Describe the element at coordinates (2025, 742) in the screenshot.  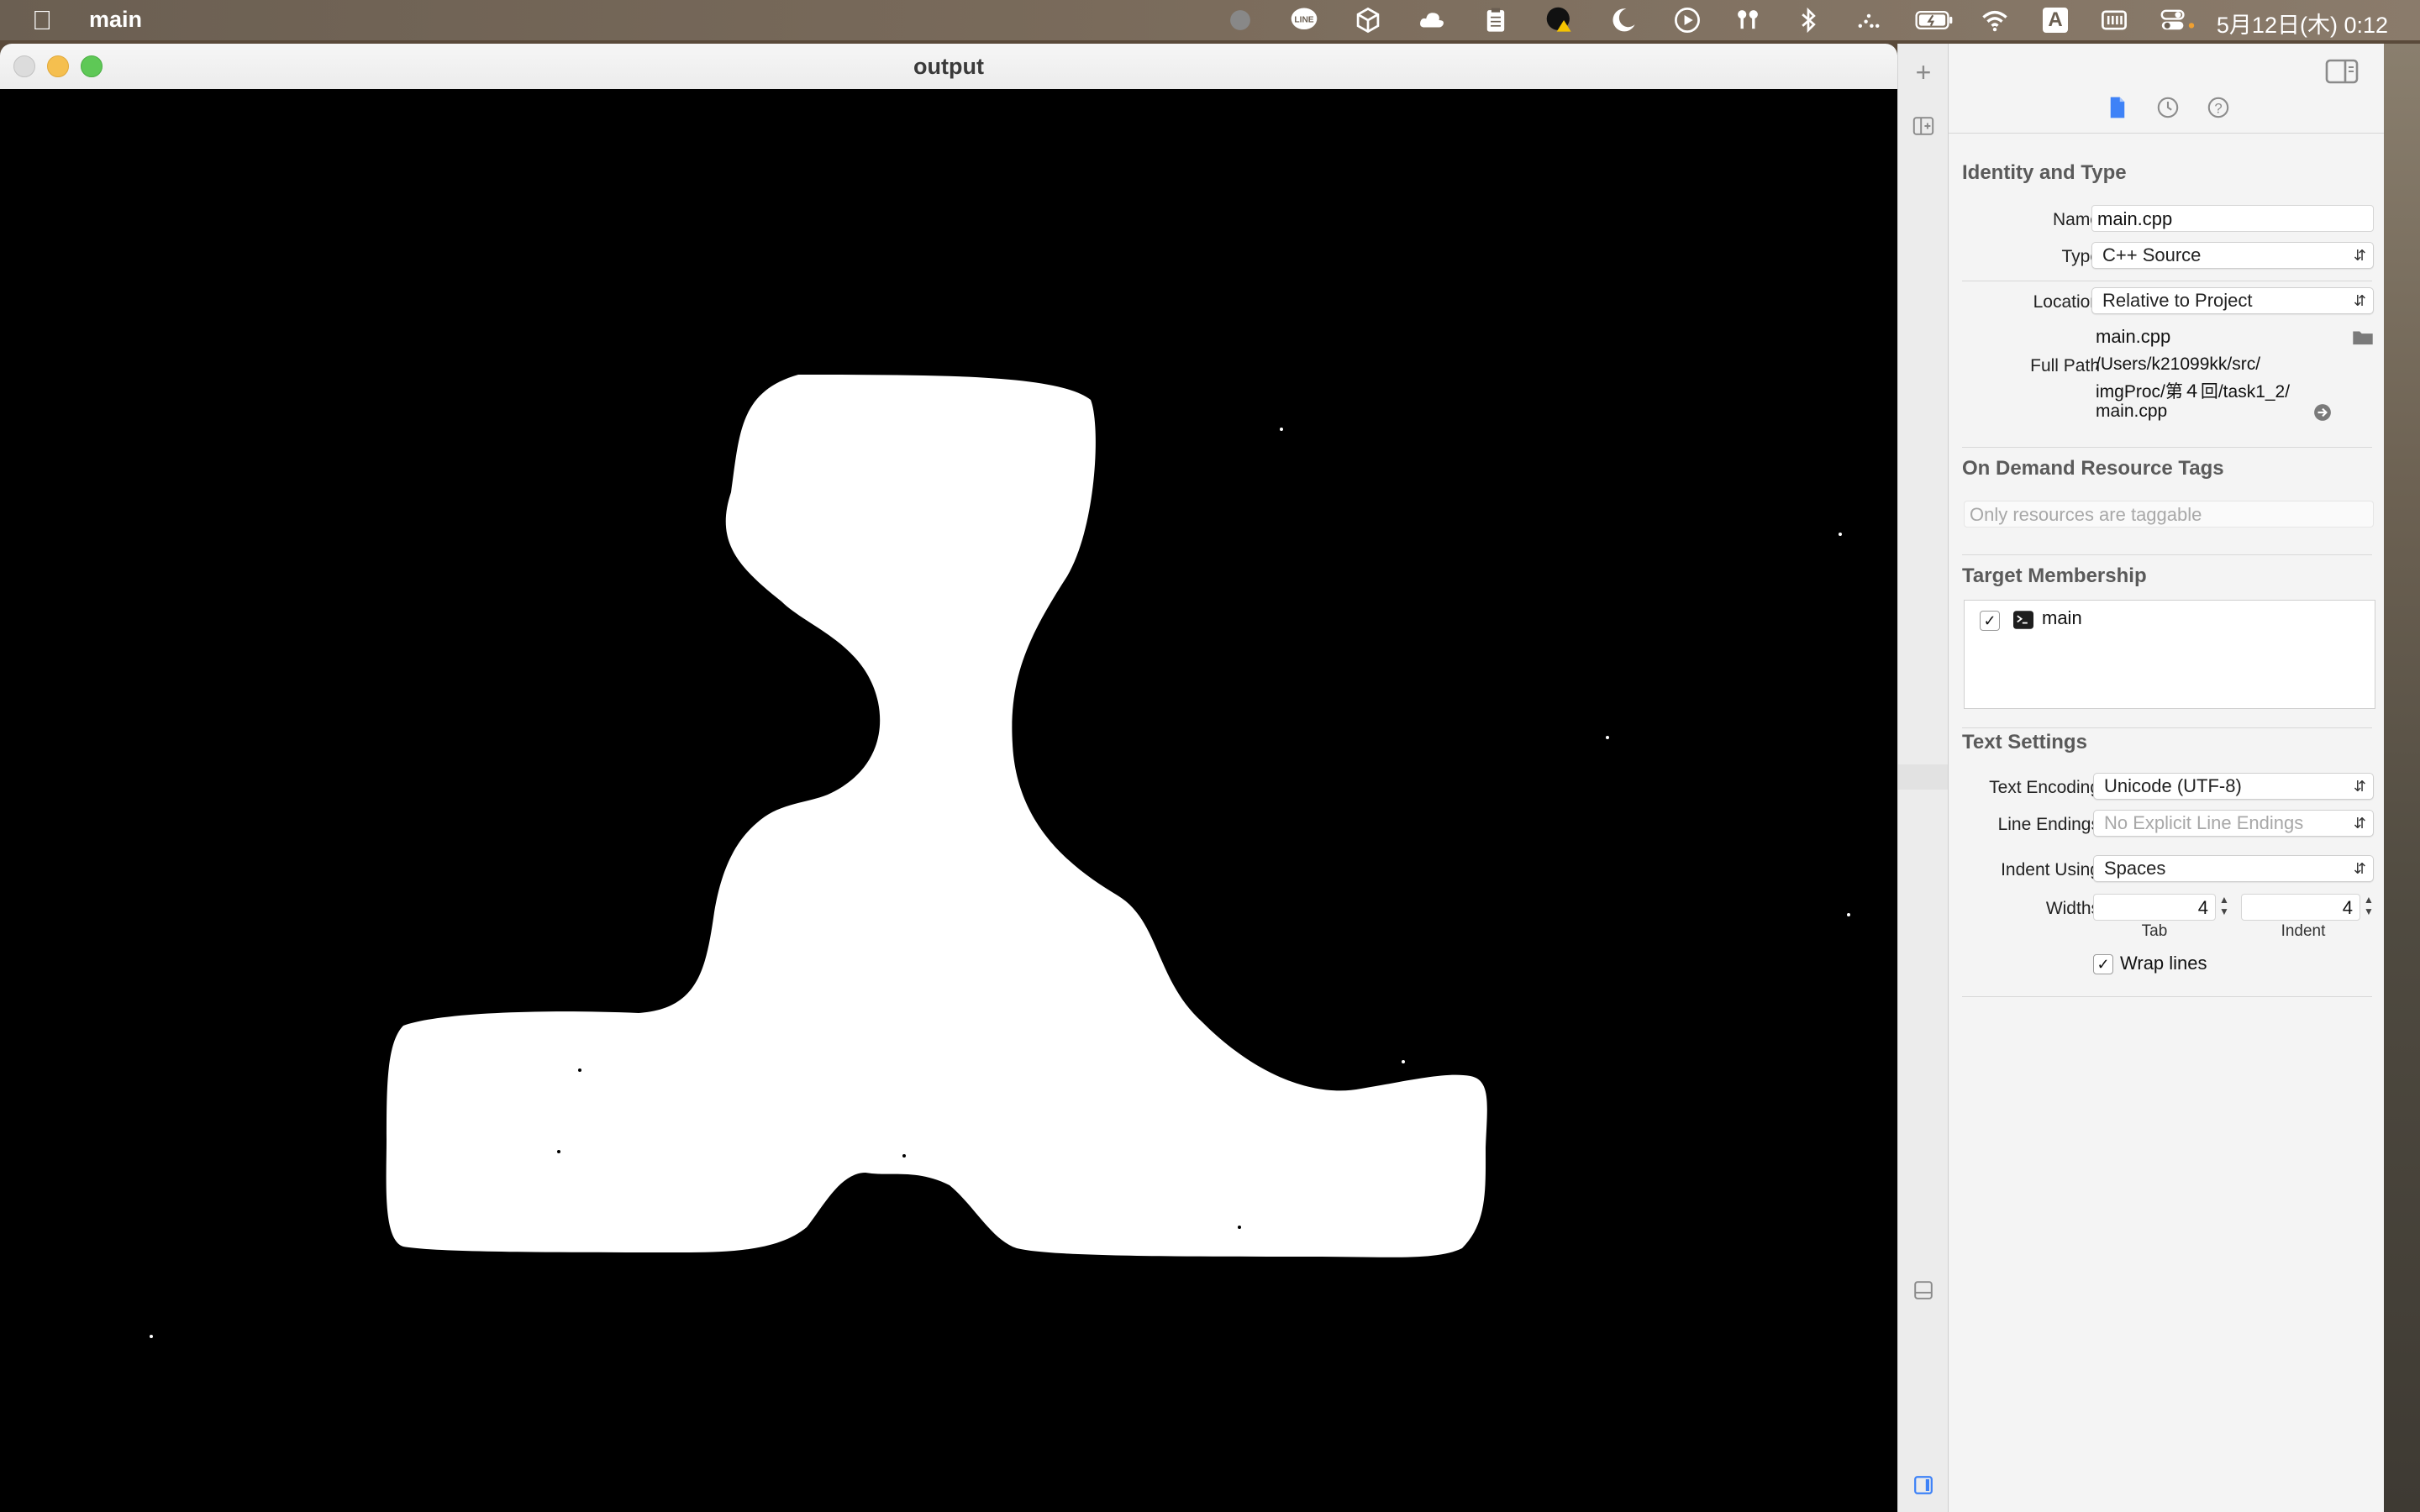
I see `text-settings-section-title: Text Settings` at that location.